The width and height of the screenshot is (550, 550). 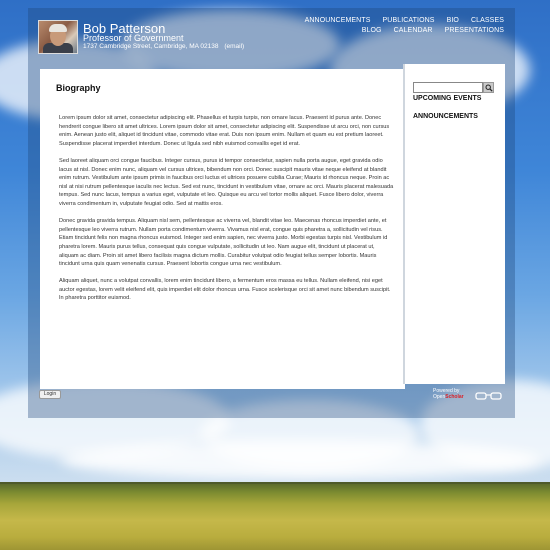 What do you see at coordinates (448, 87) in the screenshot?
I see `search-input` at bounding box center [448, 87].